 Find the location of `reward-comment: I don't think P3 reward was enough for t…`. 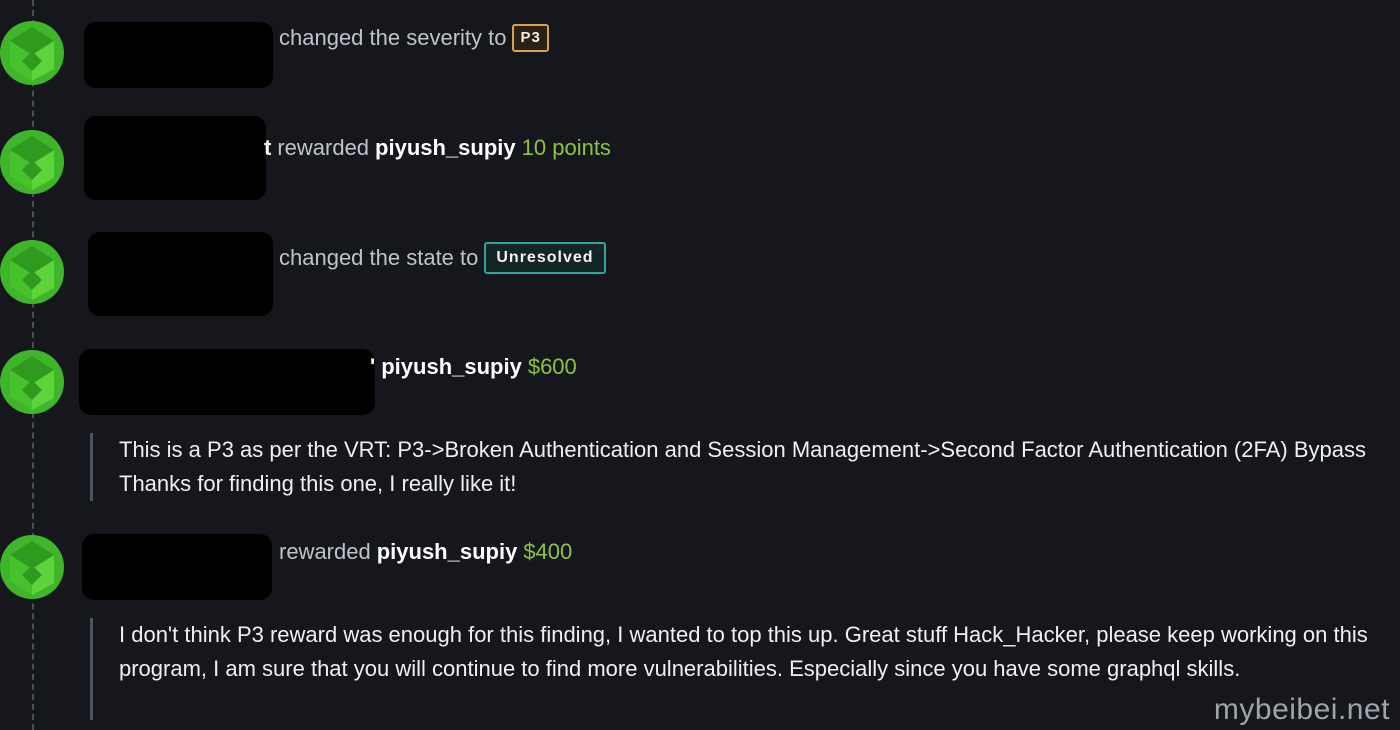

reward-comment: I don't think P3 reward was enough for t… is located at coordinates (735, 669).